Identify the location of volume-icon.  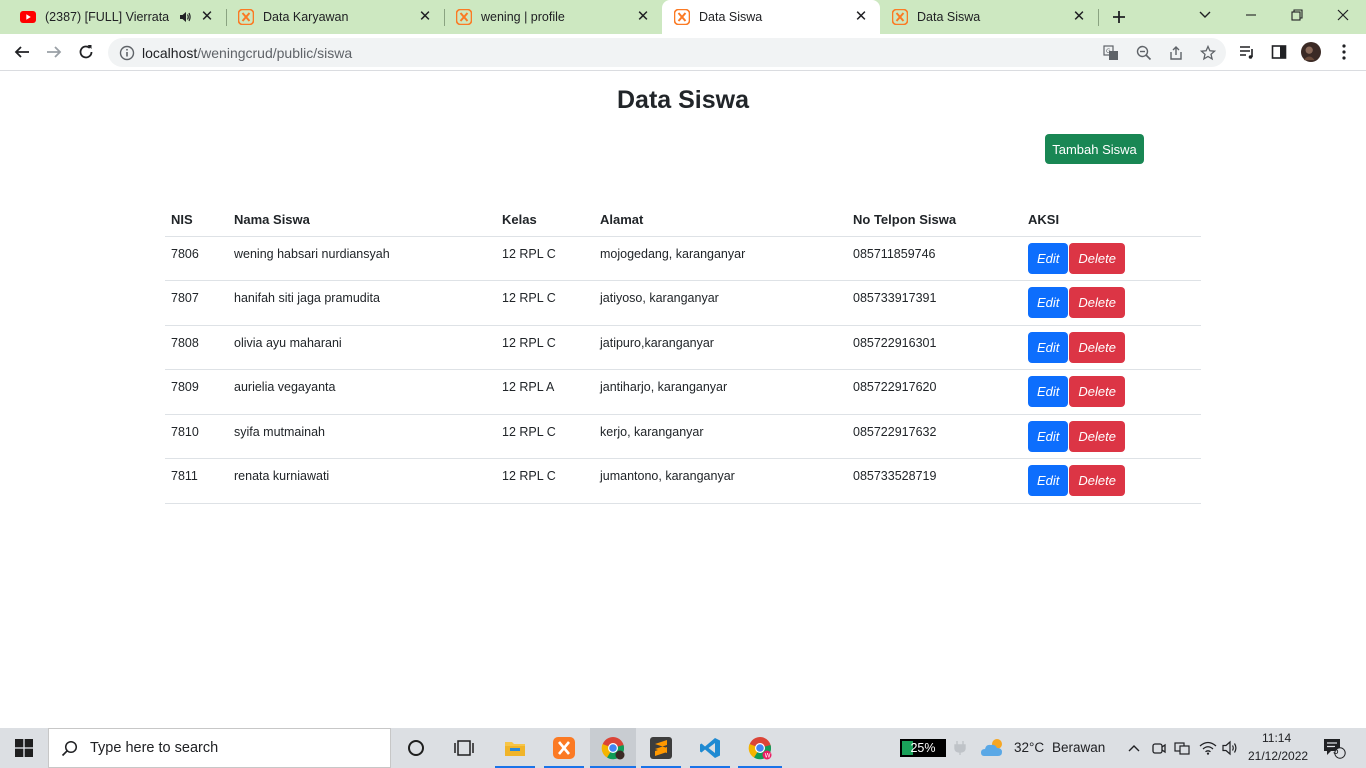
(1230, 748).